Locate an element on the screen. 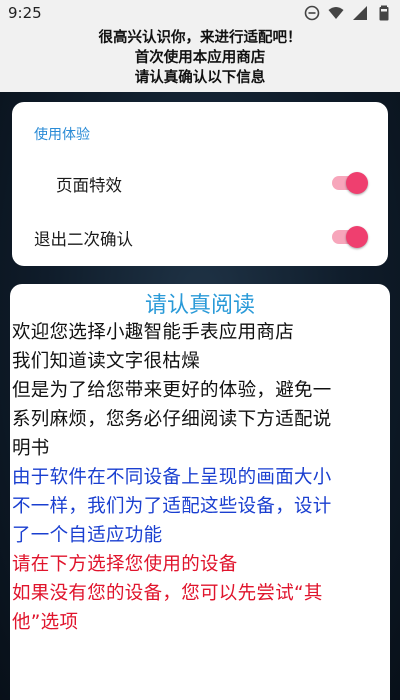 This screenshot has height=700, width=400. wifi-icon is located at coordinates (336, 13).